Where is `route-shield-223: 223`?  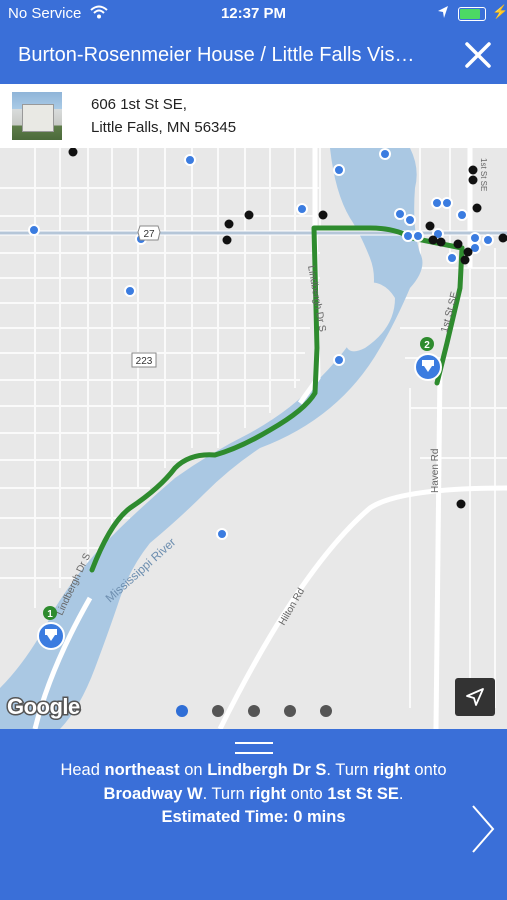 route-shield-223: 223 is located at coordinates (144, 360).